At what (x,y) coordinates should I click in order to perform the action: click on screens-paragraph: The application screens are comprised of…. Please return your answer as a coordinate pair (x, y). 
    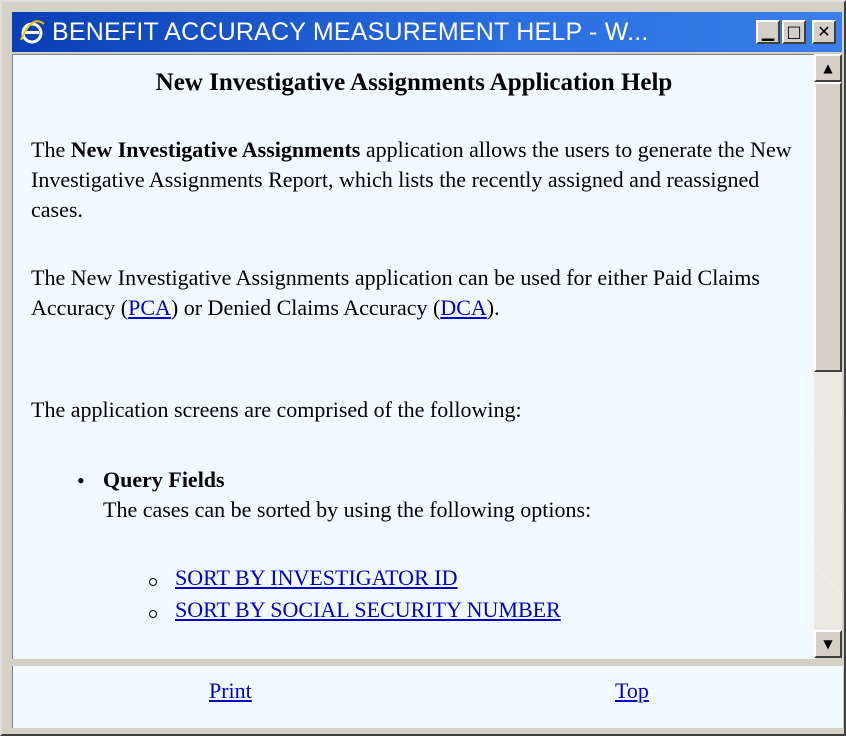
    Looking at the image, I should click on (276, 409).